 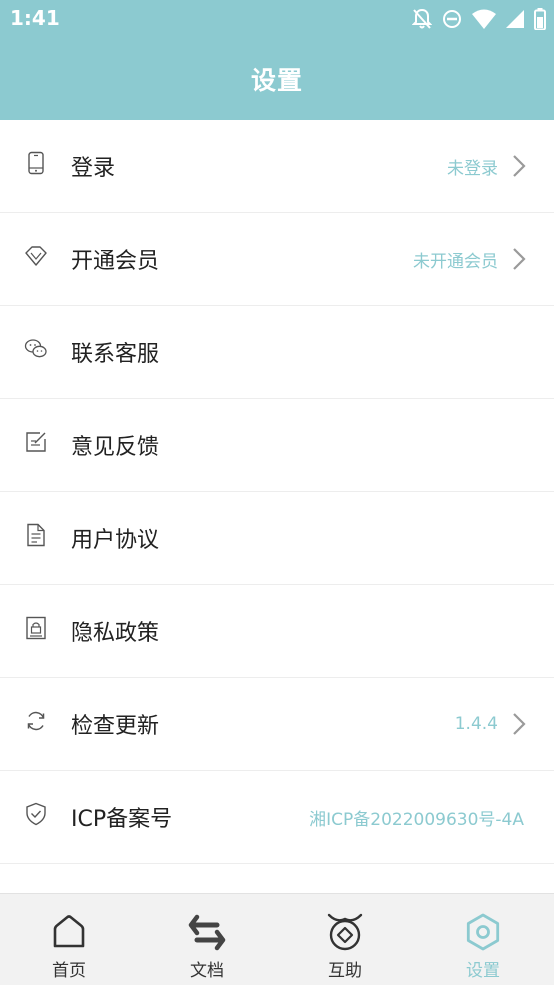 What do you see at coordinates (36, 814) in the screenshot?
I see `shield-check-icon` at bounding box center [36, 814].